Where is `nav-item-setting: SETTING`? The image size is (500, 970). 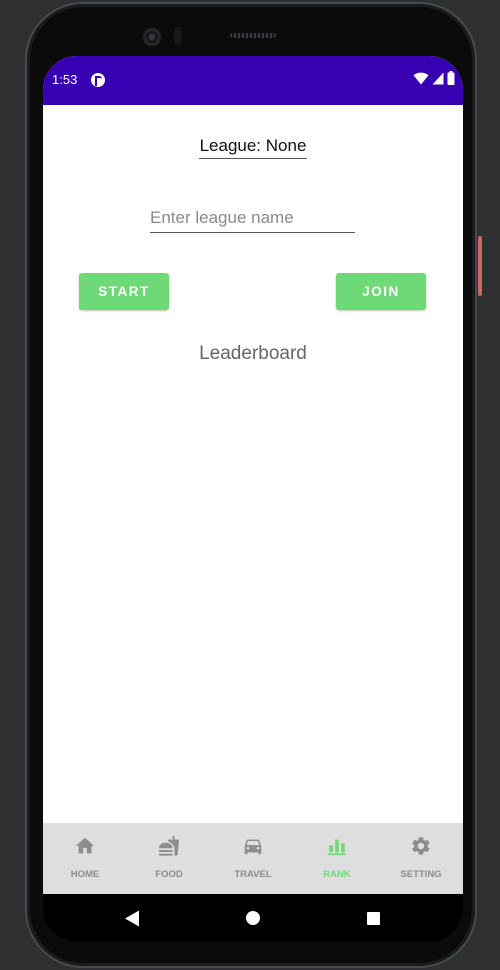 nav-item-setting: SETTING is located at coordinates (421, 858).